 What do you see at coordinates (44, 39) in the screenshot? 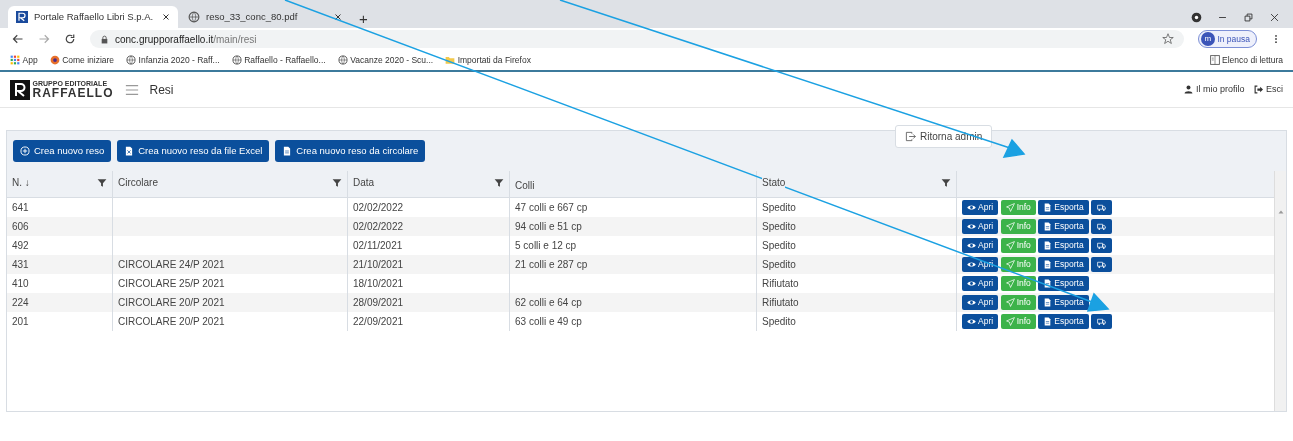
I see `forward-icon` at bounding box center [44, 39].